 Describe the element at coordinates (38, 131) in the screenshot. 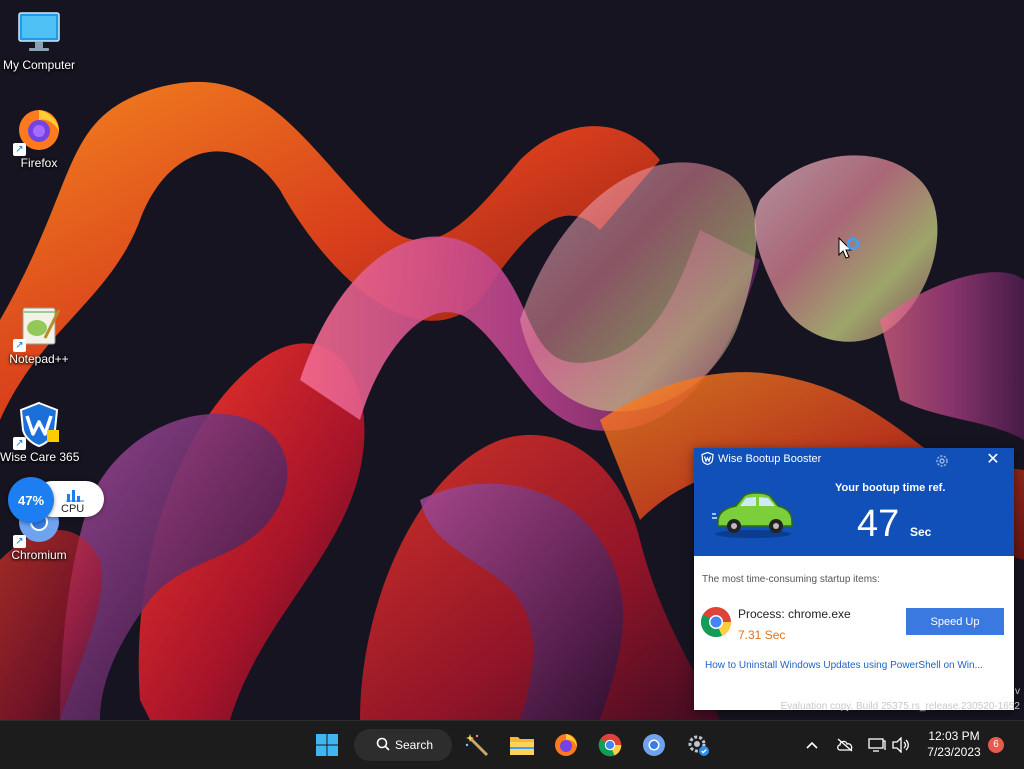

I see `firefox-icon: ↗` at that location.